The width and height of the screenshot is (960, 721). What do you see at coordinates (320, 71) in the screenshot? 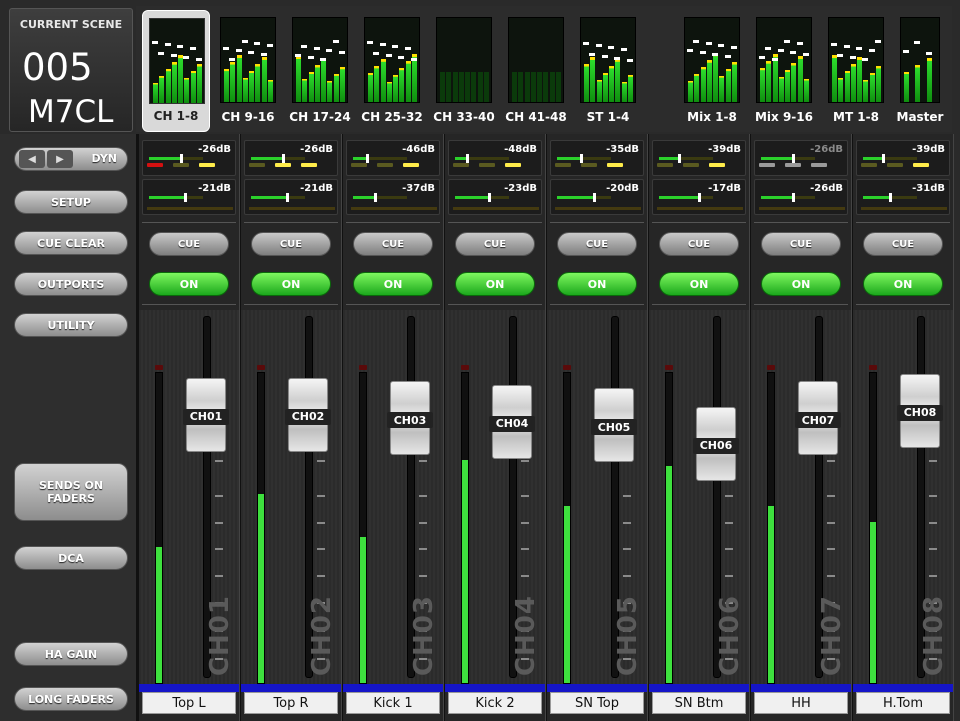
I see `bank-button-3: CH 17-24` at bounding box center [320, 71].